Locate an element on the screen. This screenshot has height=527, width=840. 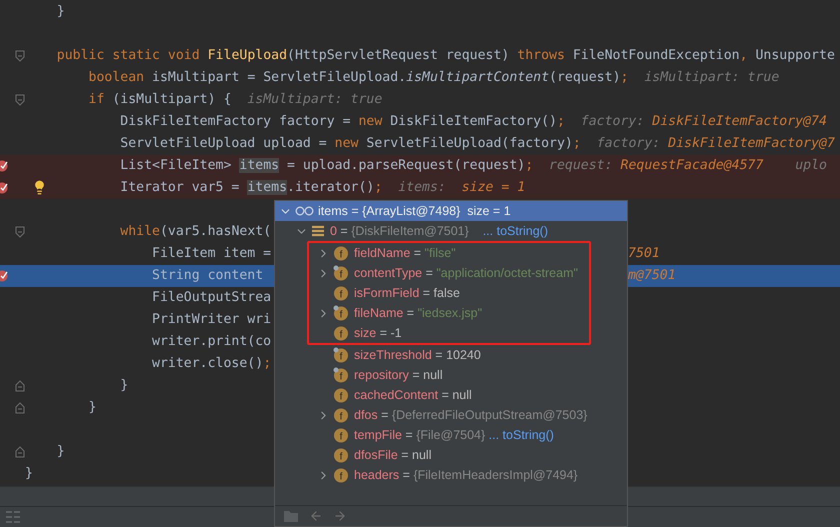
field-row: f headers = {FileItemHeadersImpl@7494} is located at coordinates (451, 475).